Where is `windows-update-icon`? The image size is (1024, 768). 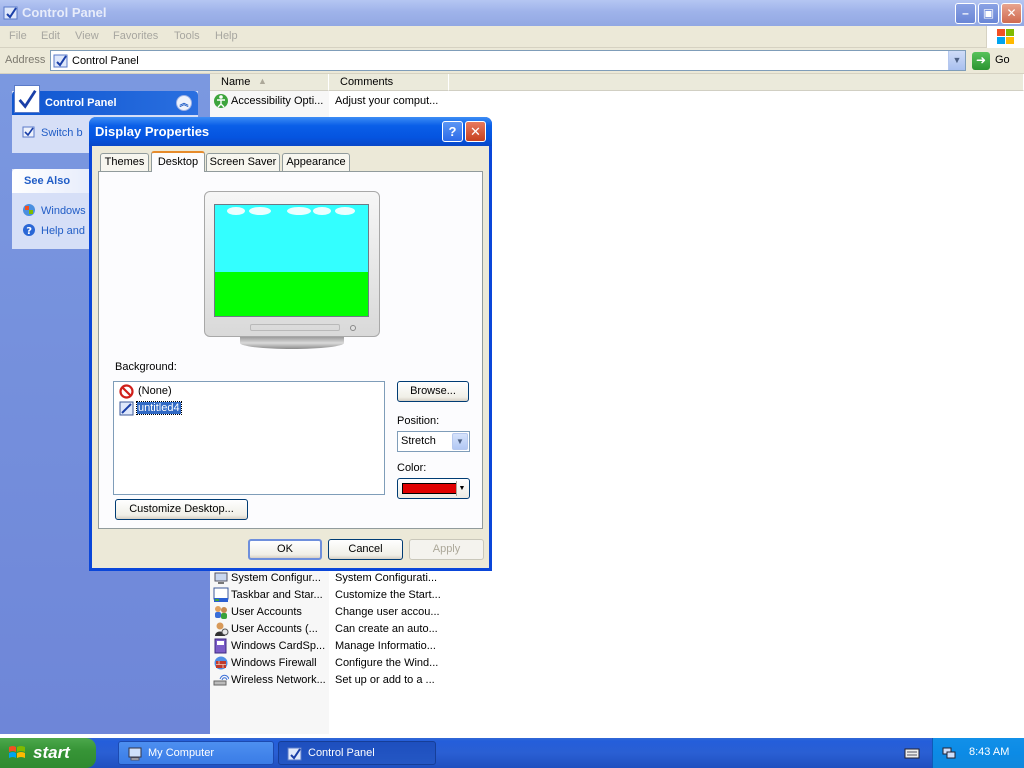
windows-update-icon is located at coordinates (29, 210).